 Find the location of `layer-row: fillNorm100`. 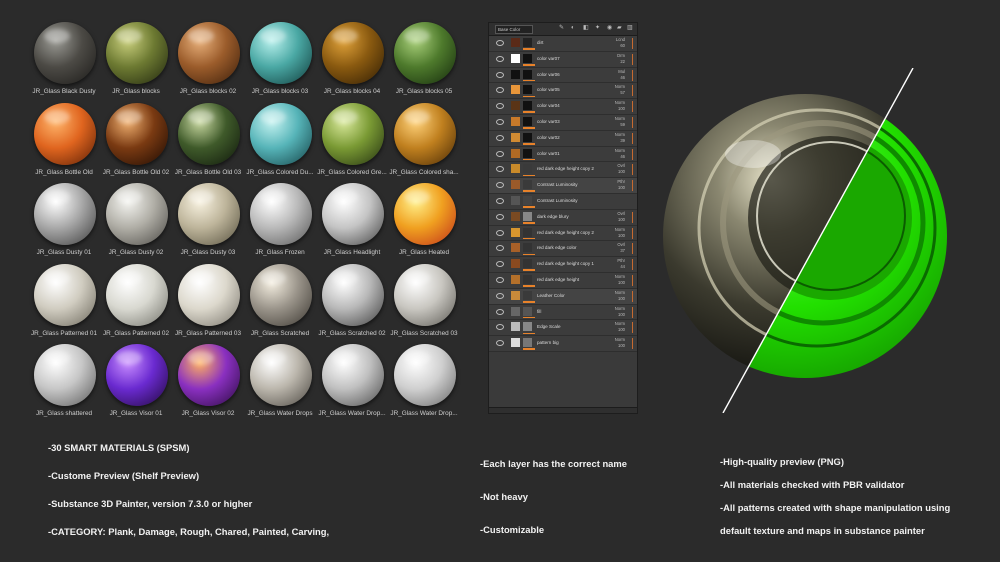

layer-row: fillNorm100 is located at coordinates (563, 313).